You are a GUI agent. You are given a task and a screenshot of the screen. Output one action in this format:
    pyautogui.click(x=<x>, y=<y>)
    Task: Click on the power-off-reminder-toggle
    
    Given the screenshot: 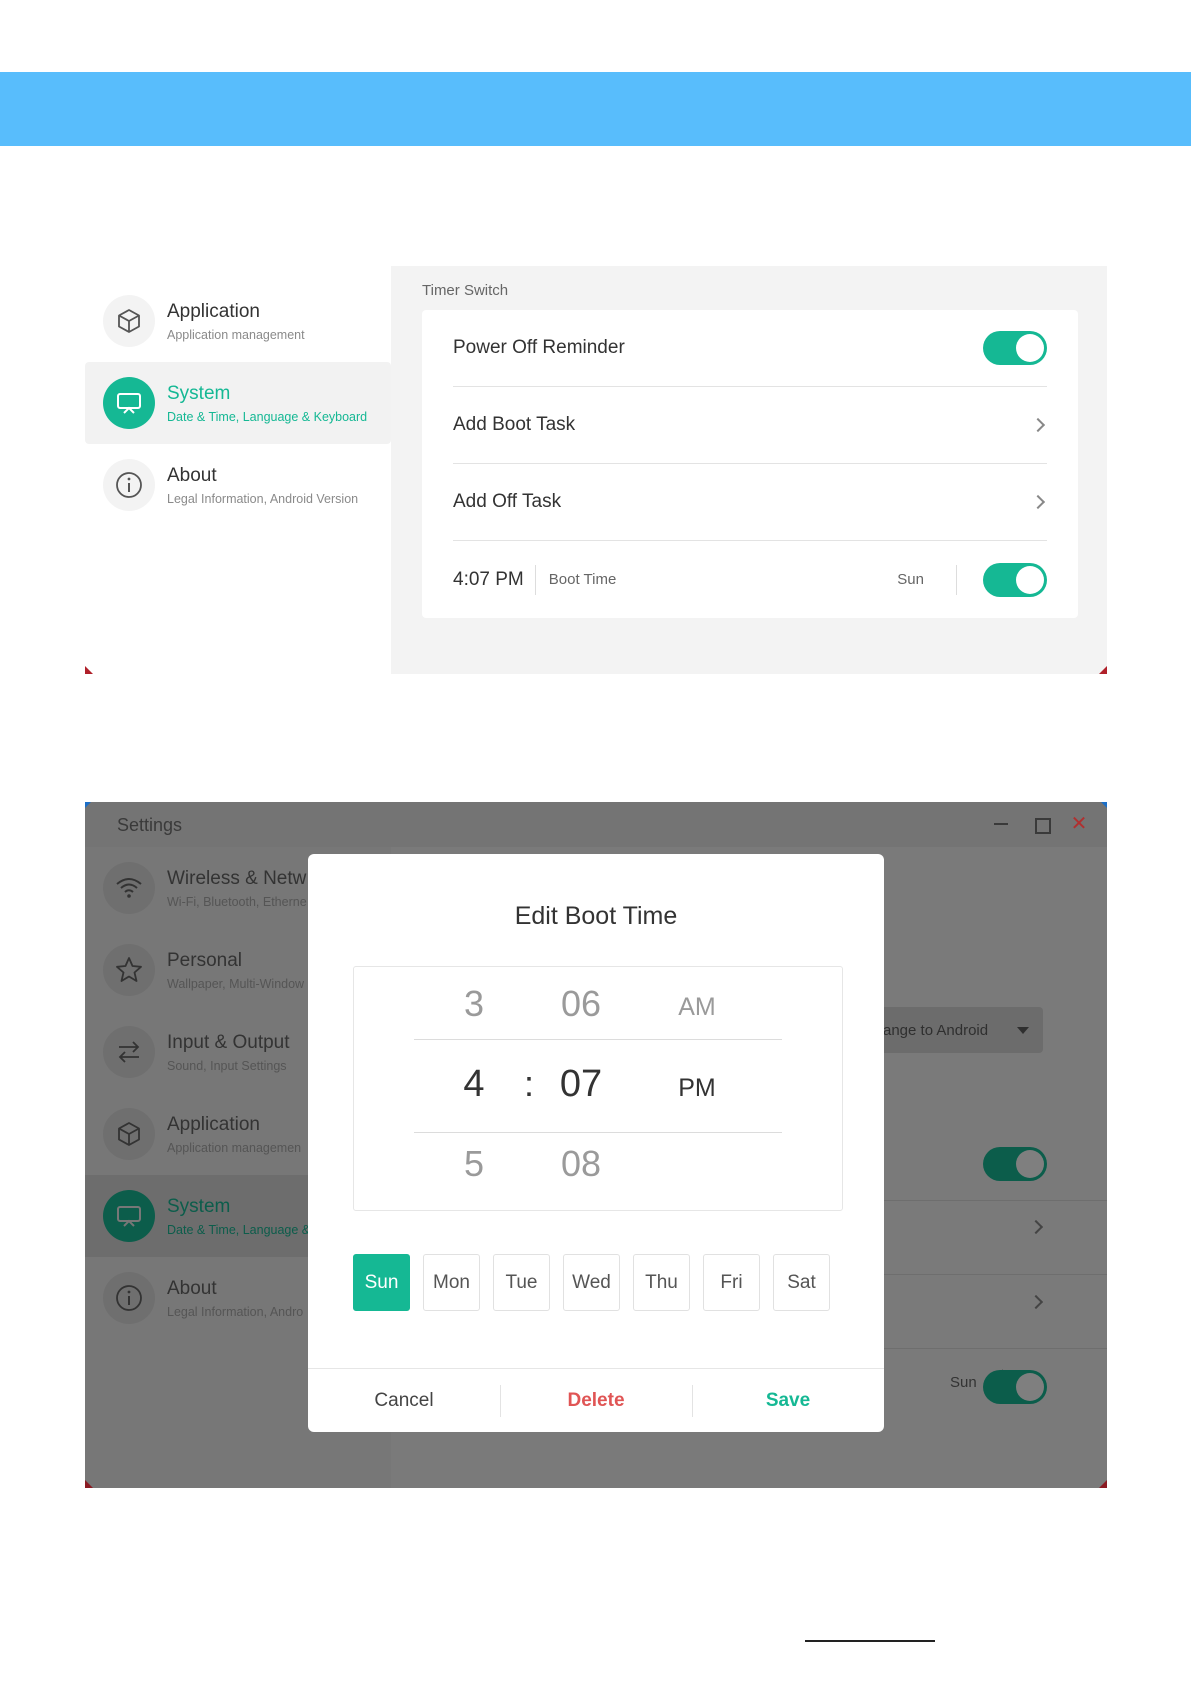 What is the action you would take?
    pyautogui.click(x=1015, y=348)
    